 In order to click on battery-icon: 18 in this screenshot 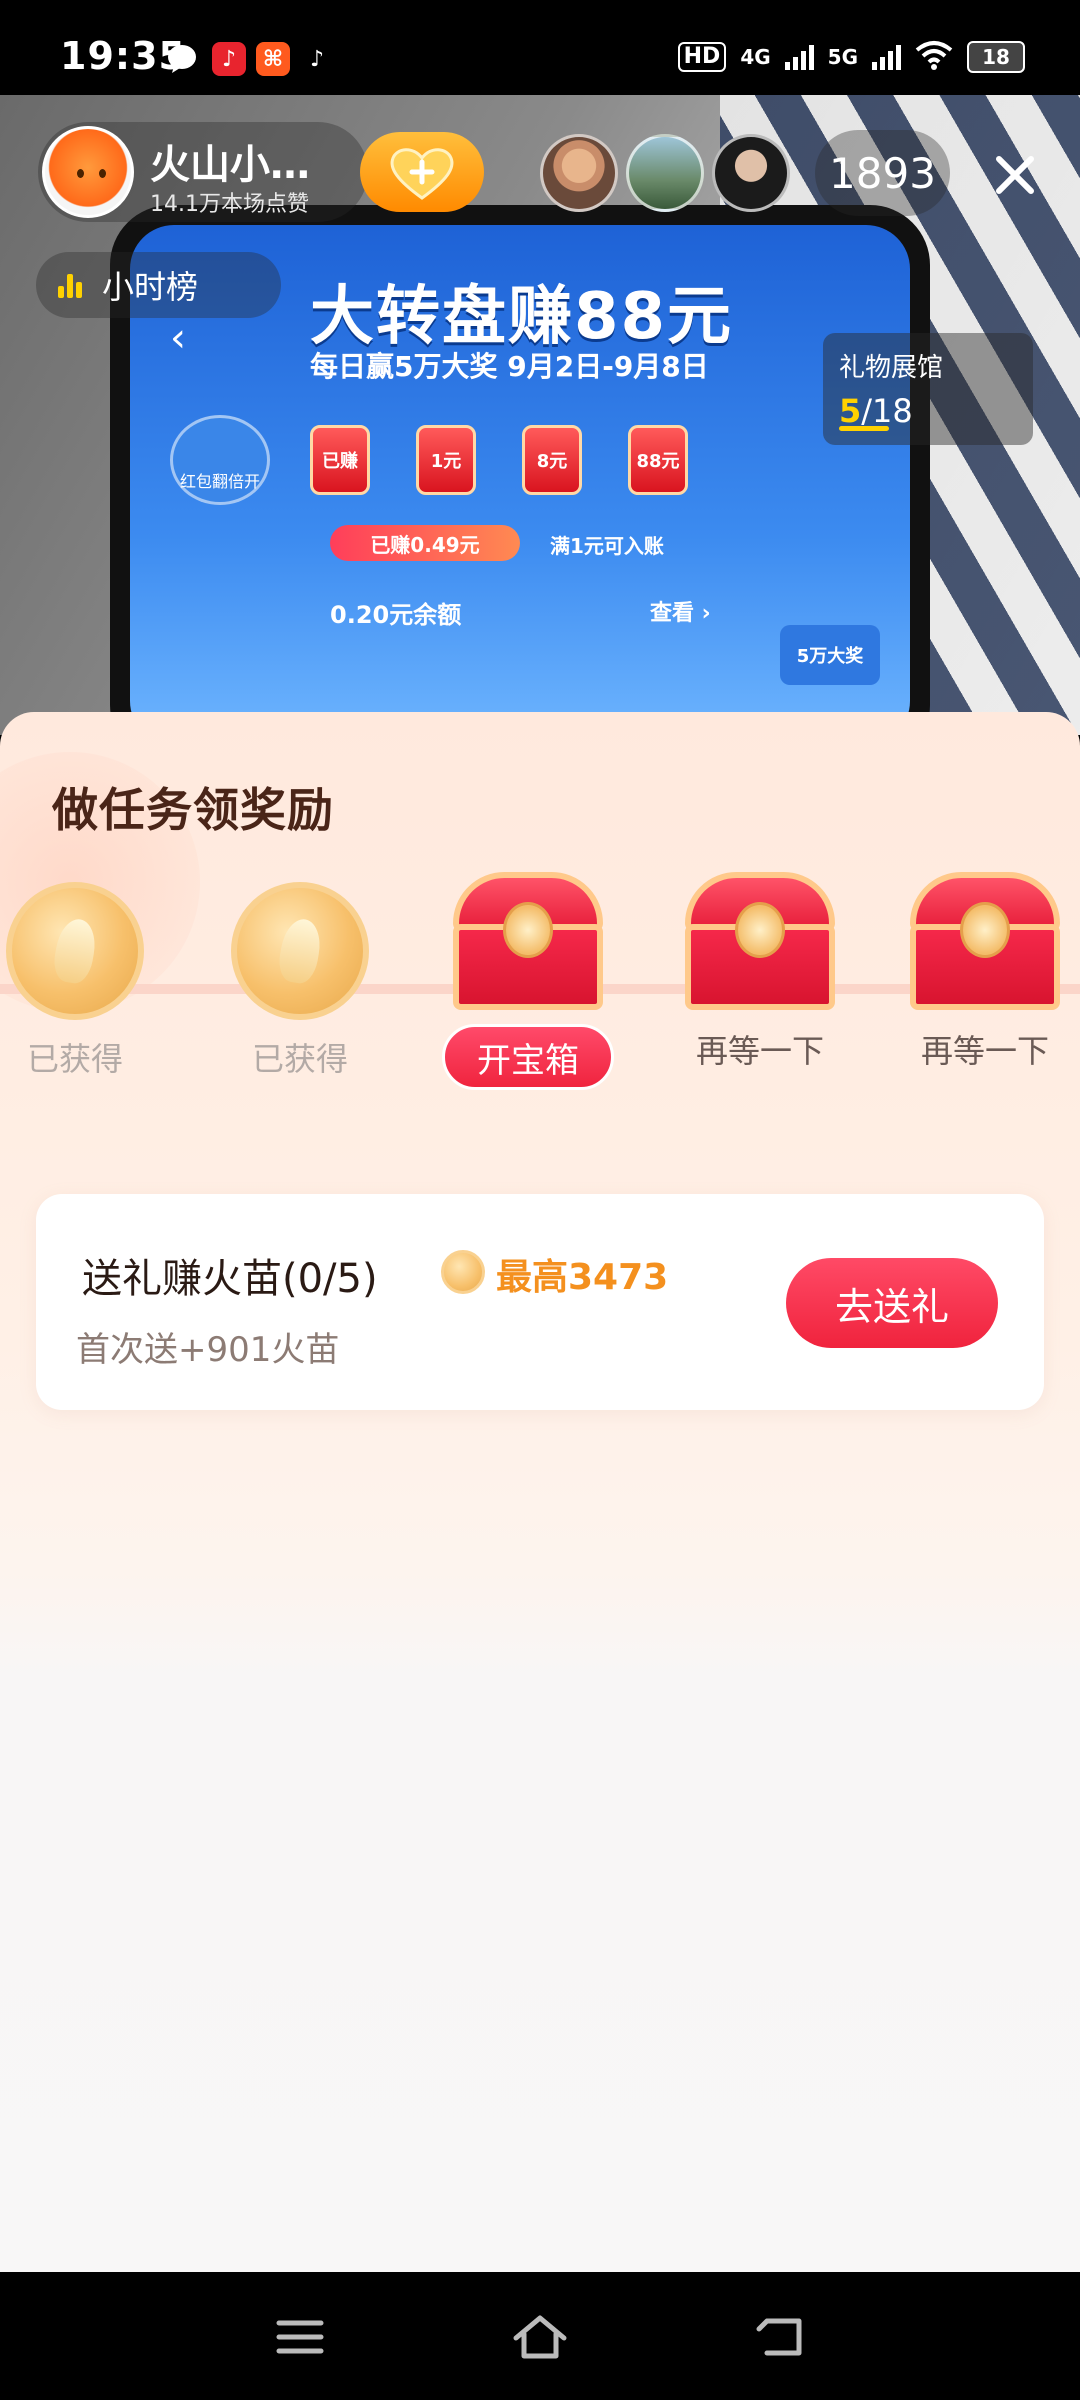, I will do `click(996, 57)`.